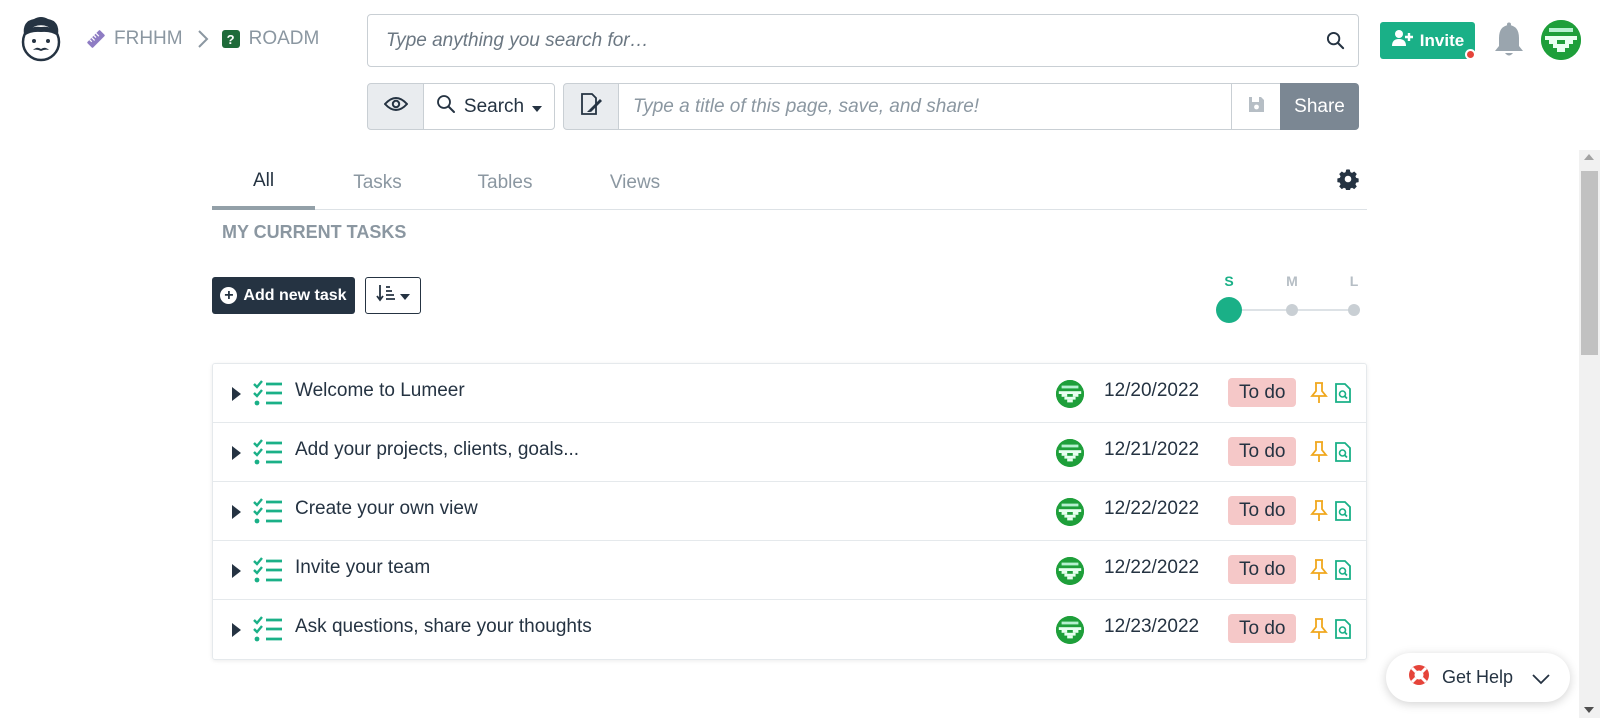 The width and height of the screenshot is (1600, 718). I want to click on task-title: Welcome to Lumeer, so click(380, 391).